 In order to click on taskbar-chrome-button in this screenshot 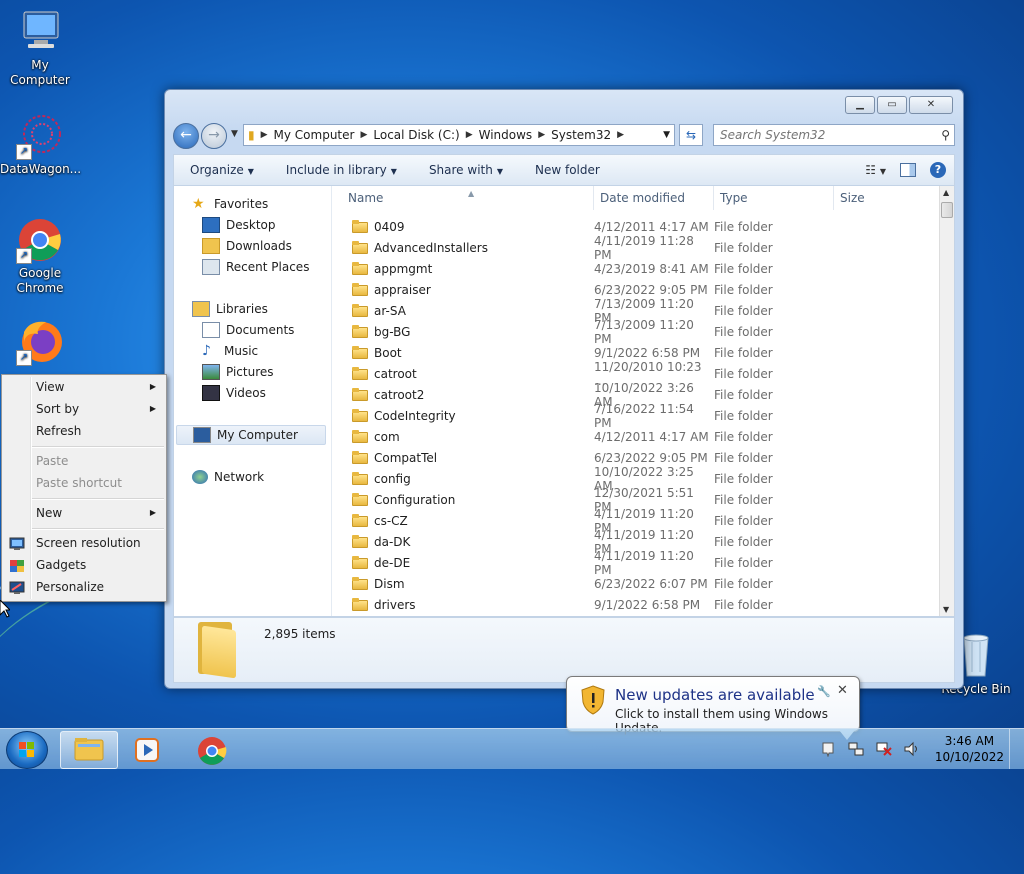, I will do `click(212, 749)`.